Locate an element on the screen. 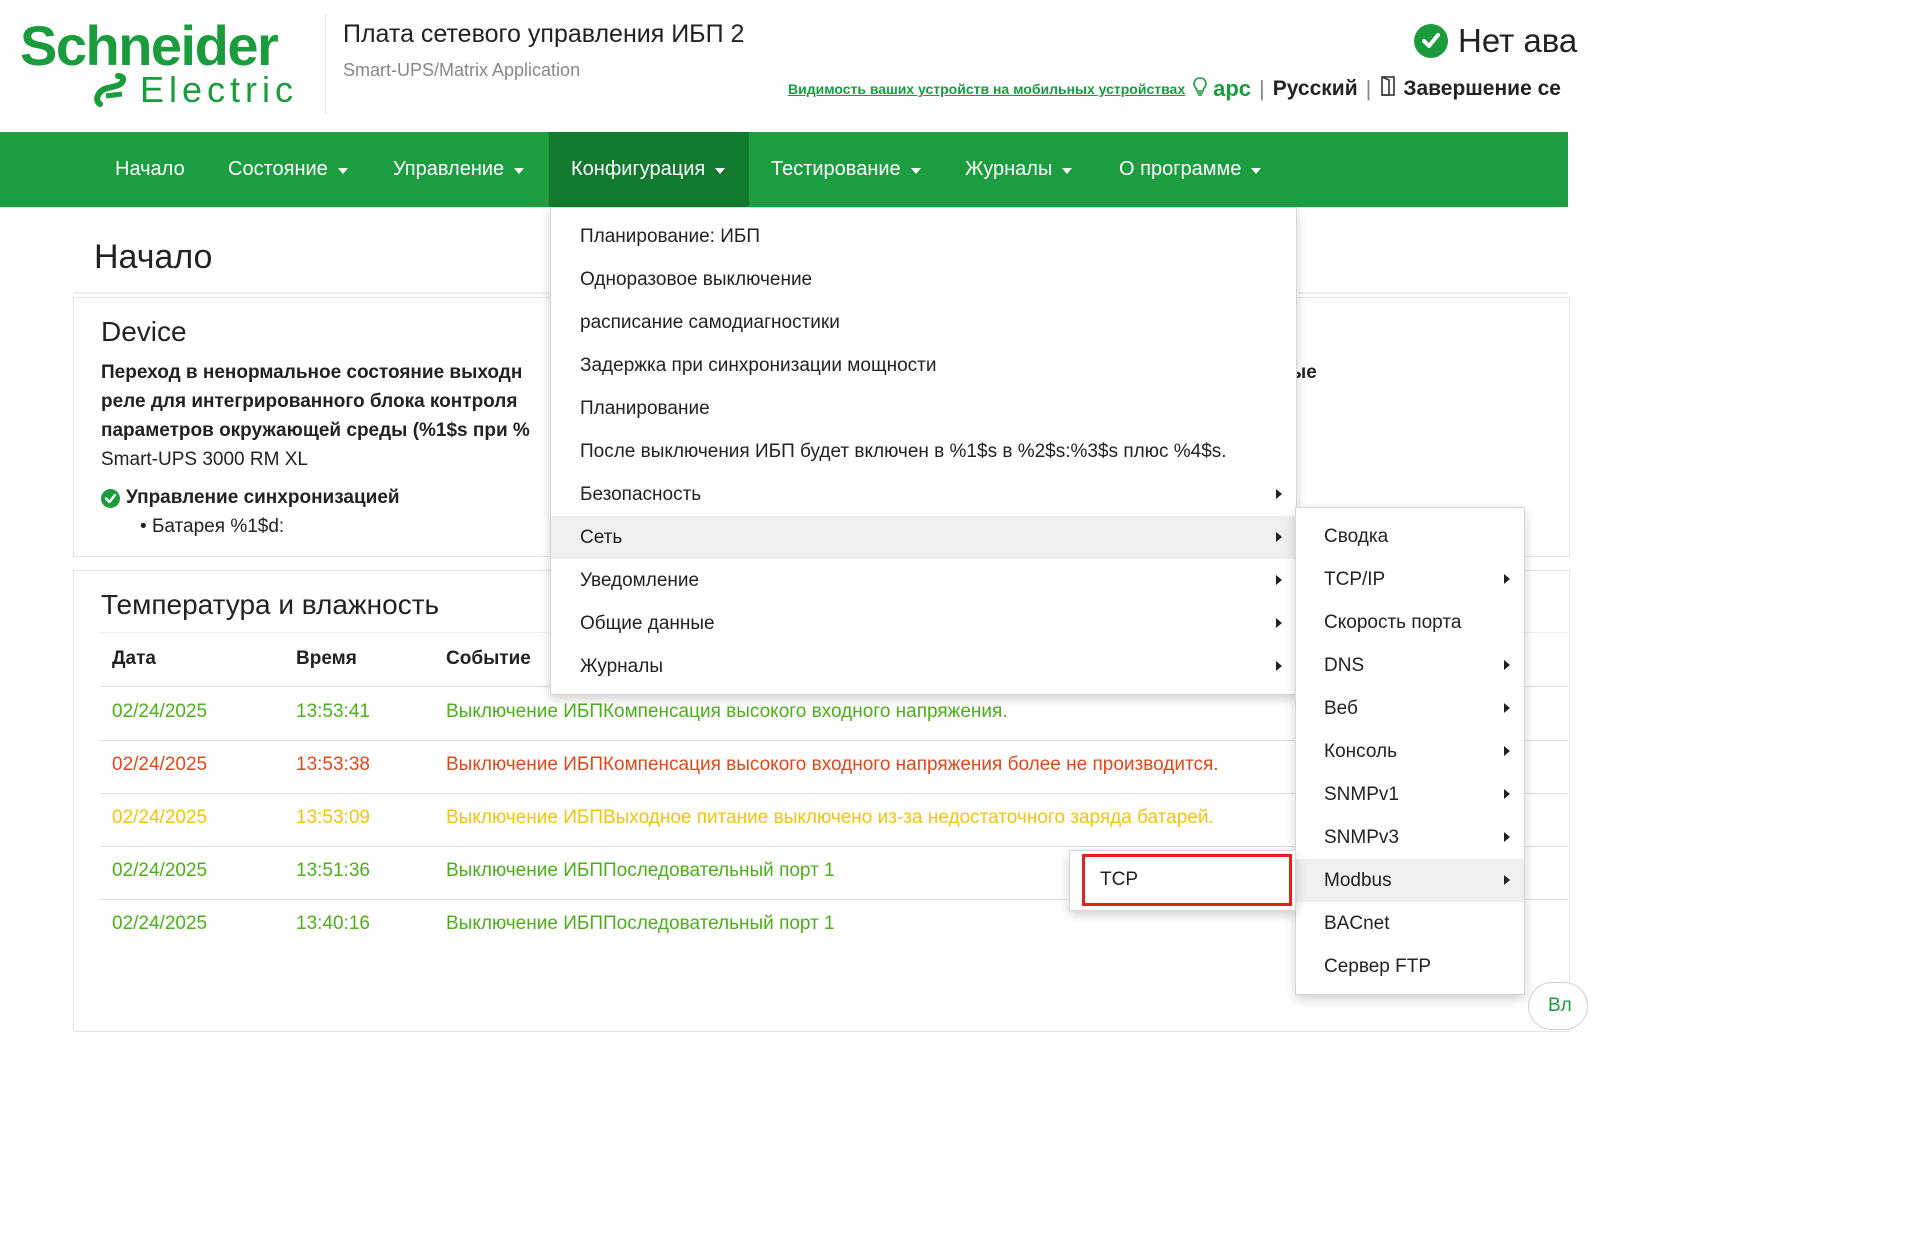 The image size is (1920, 1248). alarm-status: Нет ава is located at coordinates (1495, 41).